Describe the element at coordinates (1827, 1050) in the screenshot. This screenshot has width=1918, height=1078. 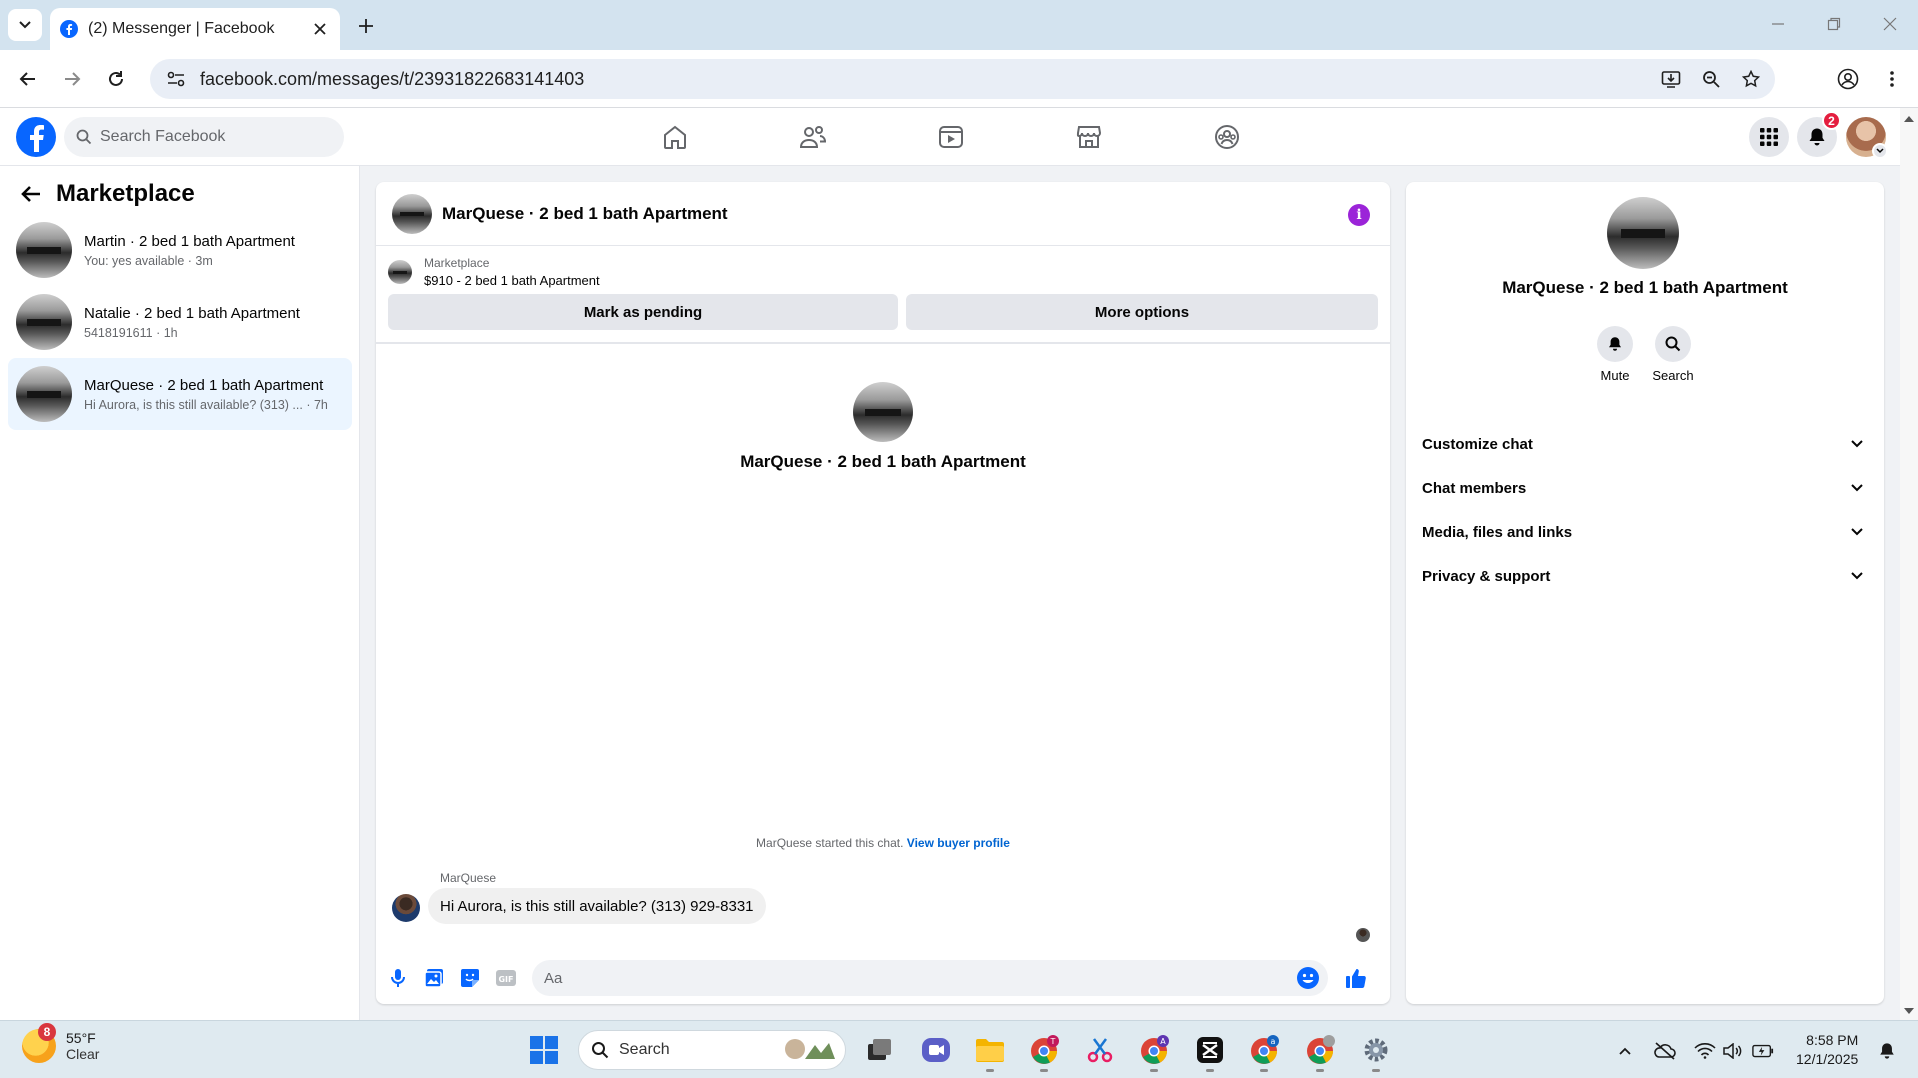
I see `system-clock: 8:58 PM 12/1/2025` at that location.